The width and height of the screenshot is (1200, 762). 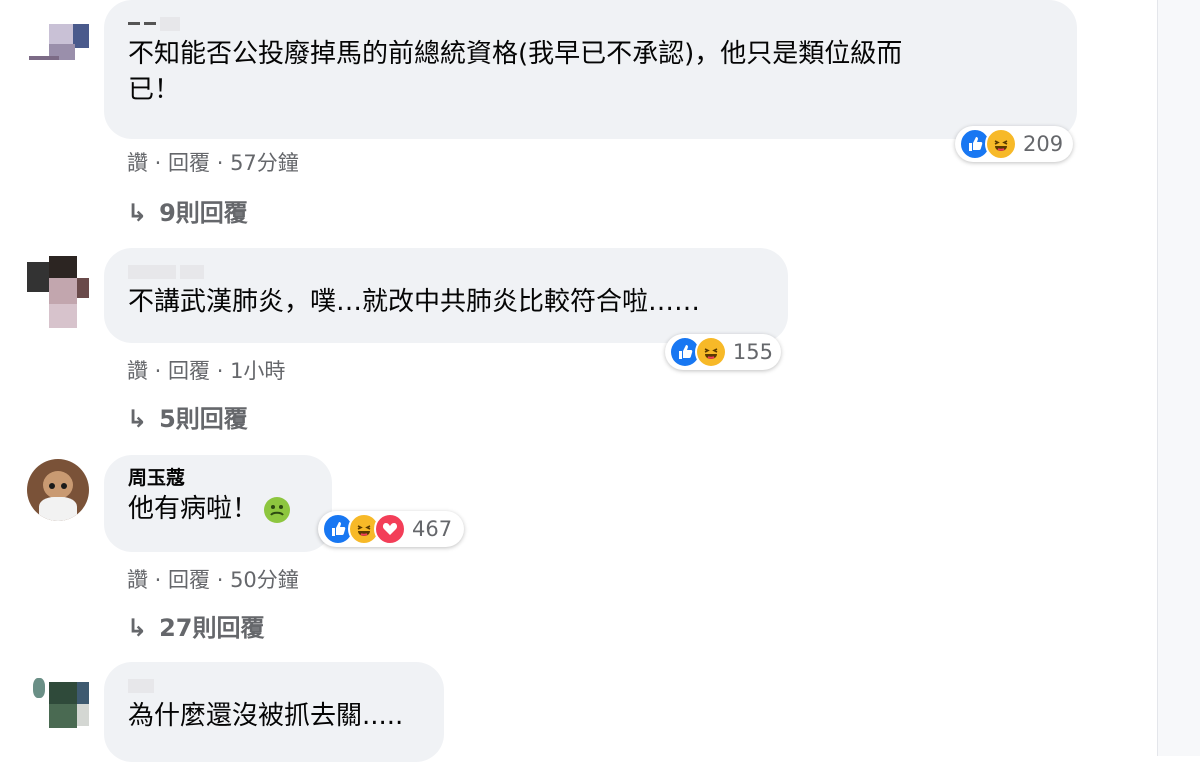 What do you see at coordinates (515, 54) in the screenshot?
I see `comment-text-line: 不知能否公投廢掉馬的前總統資格(我早已不承認)，他只是類位級而` at bounding box center [515, 54].